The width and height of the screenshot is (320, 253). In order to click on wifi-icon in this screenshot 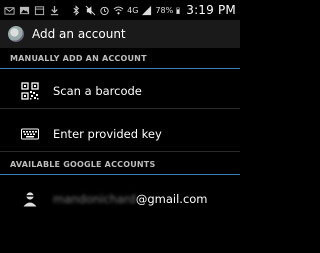, I will do `click(118, 10)`.